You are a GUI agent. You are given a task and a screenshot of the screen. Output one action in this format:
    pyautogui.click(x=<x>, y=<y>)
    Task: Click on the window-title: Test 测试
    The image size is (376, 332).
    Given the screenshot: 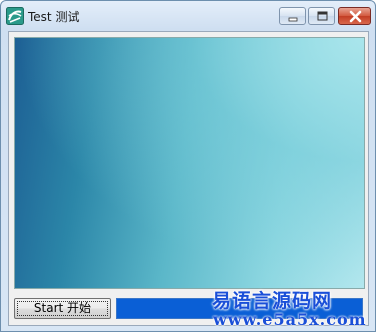 What is the action you would take?
    pyautogui.click(x=54, y=17)
    